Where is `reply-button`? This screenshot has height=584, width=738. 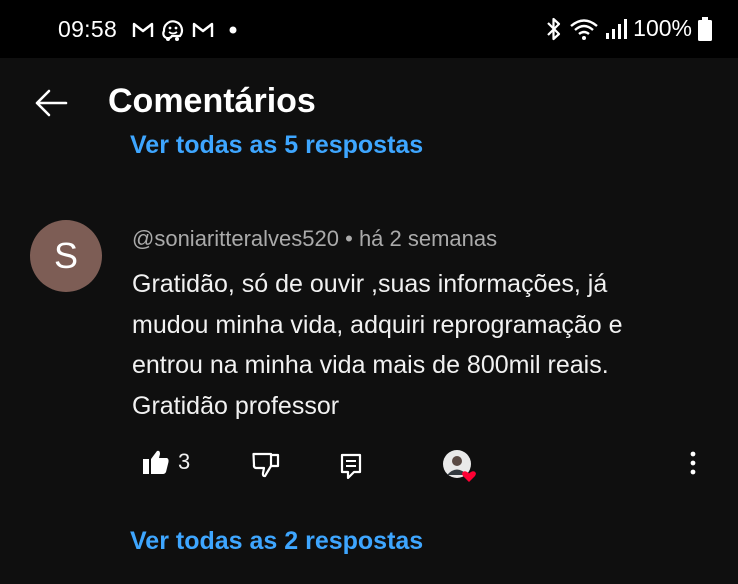 reply-button is located at coordinates (351, 466).